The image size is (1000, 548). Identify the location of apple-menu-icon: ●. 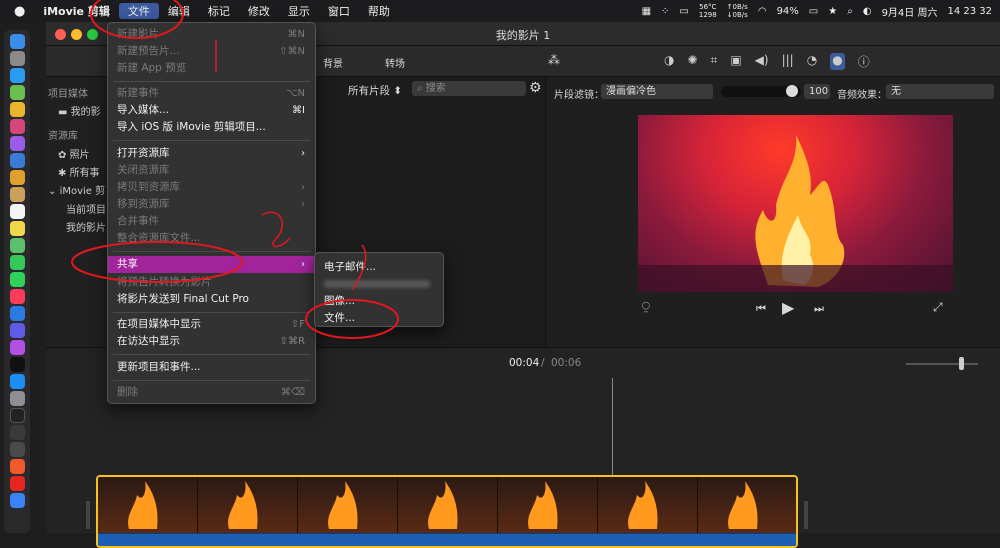
(17, 11).